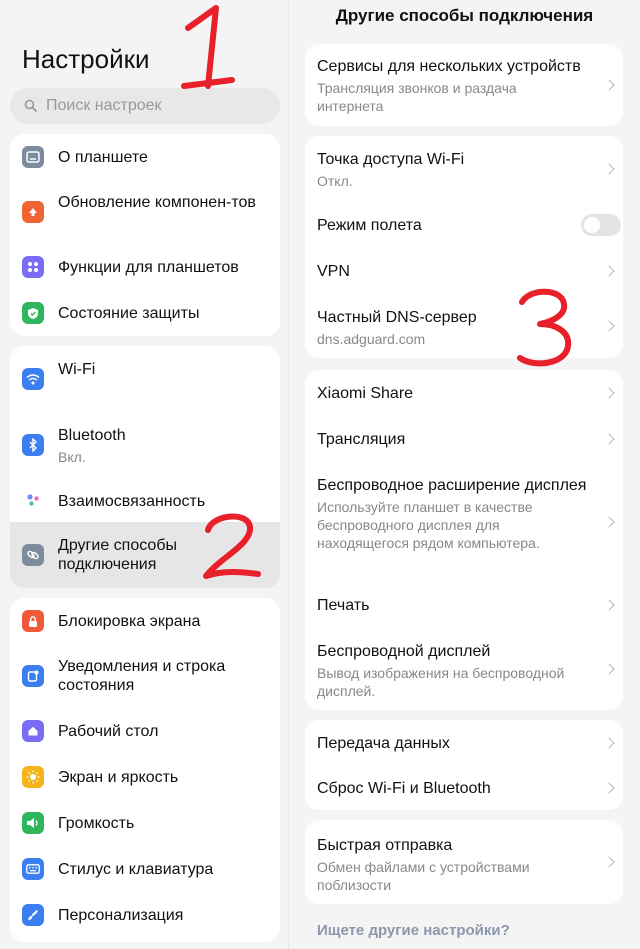  Describe the element at coordinates (86, 59) in the screenshot. I see `app-title: Настройки` at that location.